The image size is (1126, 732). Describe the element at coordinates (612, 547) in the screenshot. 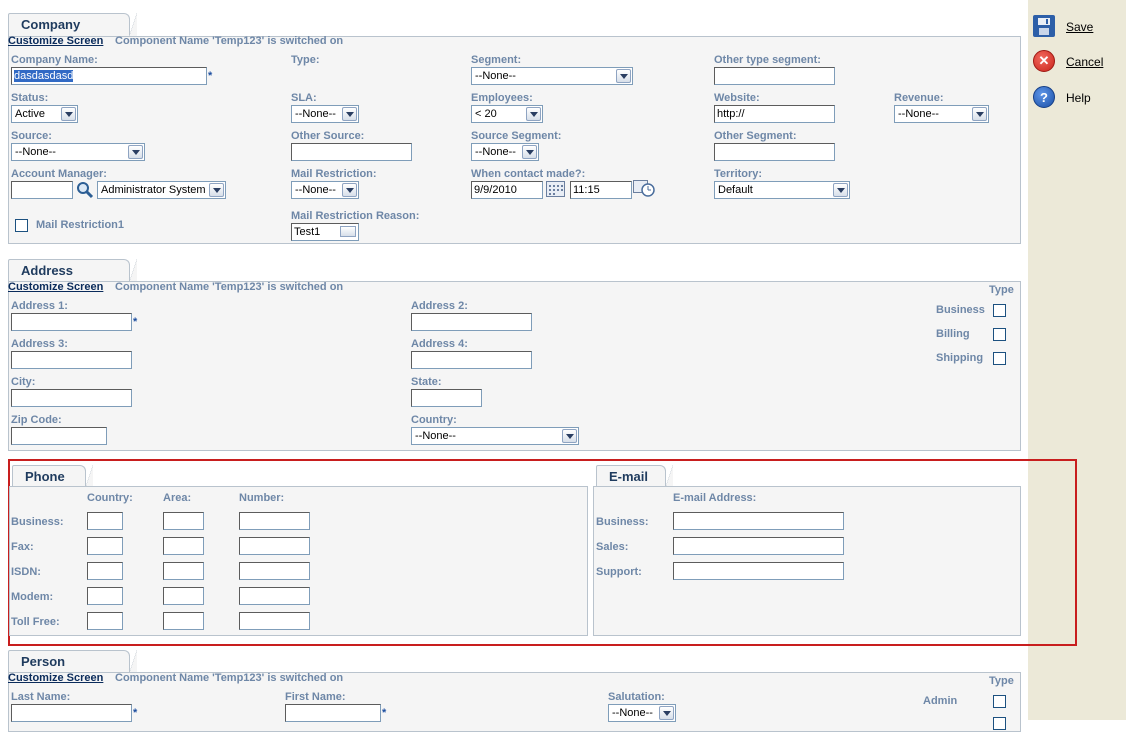

I see `email-row-label: Sales:` at that location.